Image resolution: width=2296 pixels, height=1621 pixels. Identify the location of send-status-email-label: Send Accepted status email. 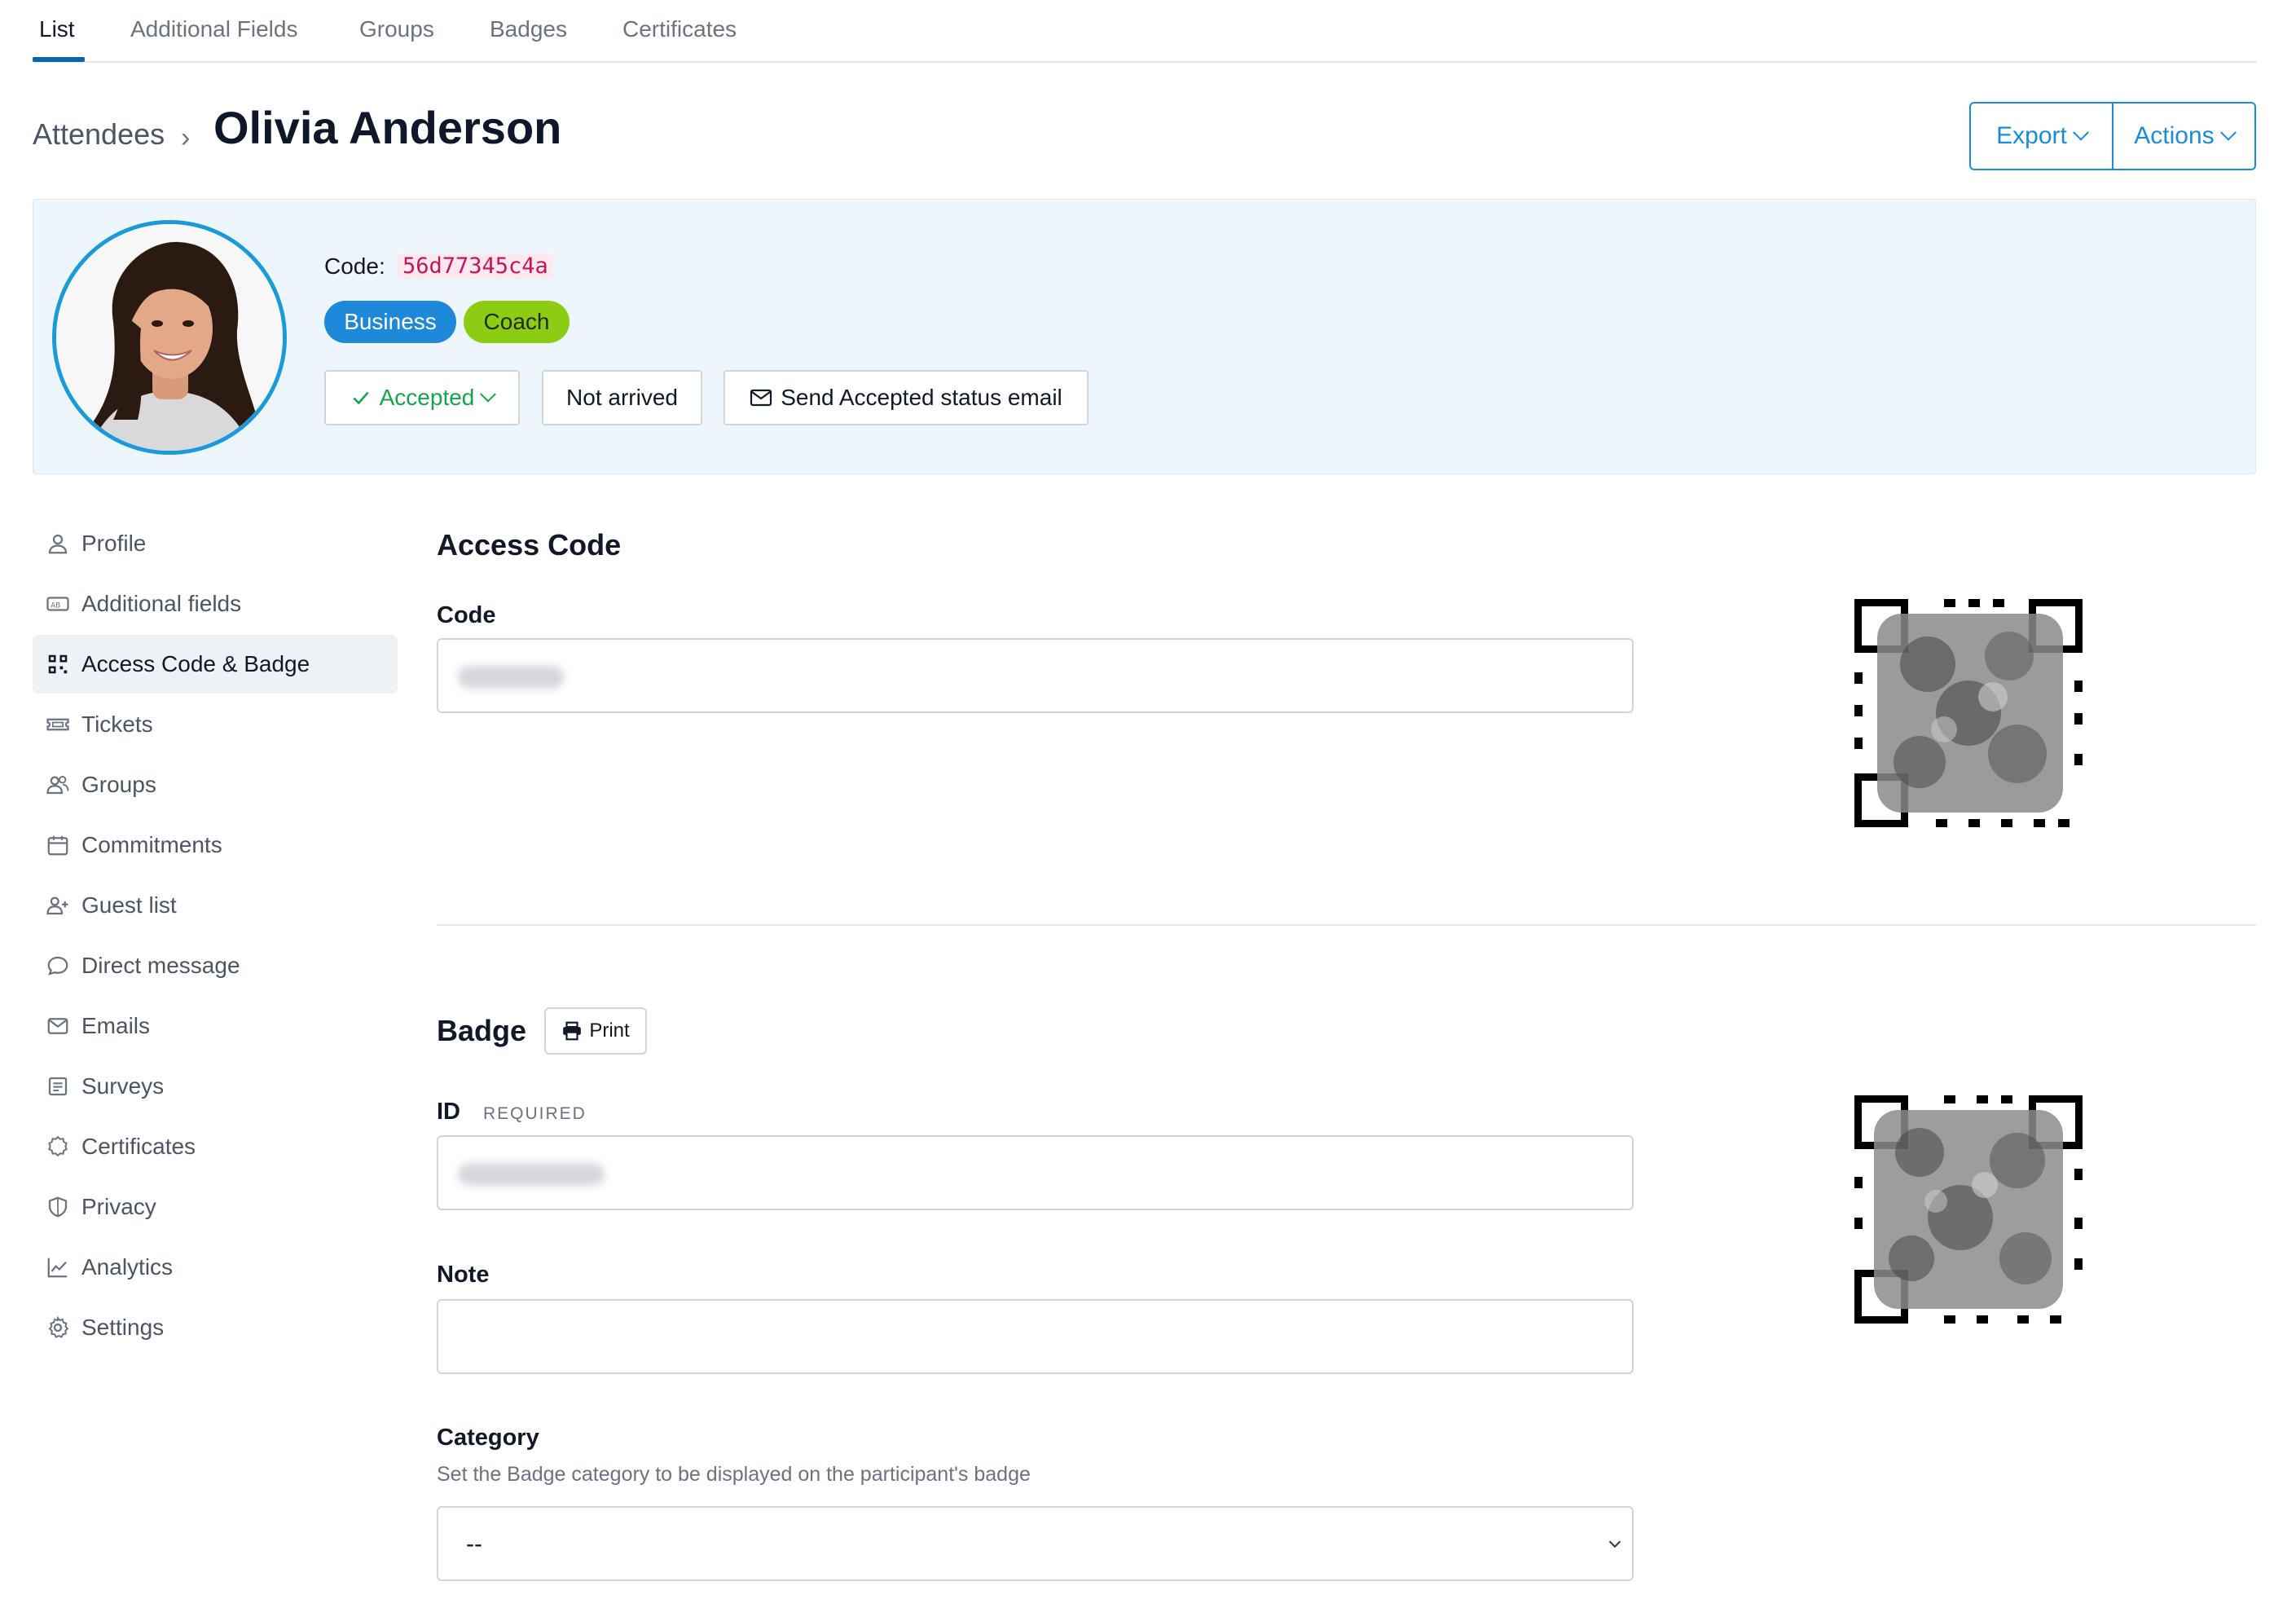
(922, 397).